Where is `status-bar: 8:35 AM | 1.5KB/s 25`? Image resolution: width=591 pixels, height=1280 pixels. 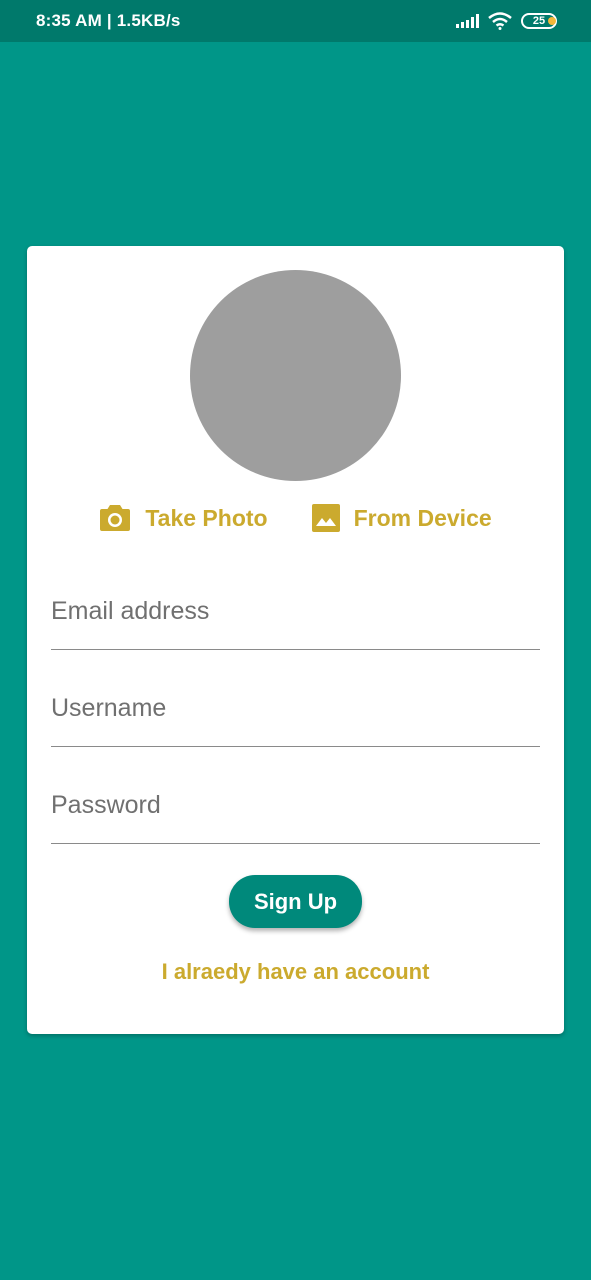
status-bar: 8:35 AM | 1.5KB/s 25 is located at coordinates (295, 21).